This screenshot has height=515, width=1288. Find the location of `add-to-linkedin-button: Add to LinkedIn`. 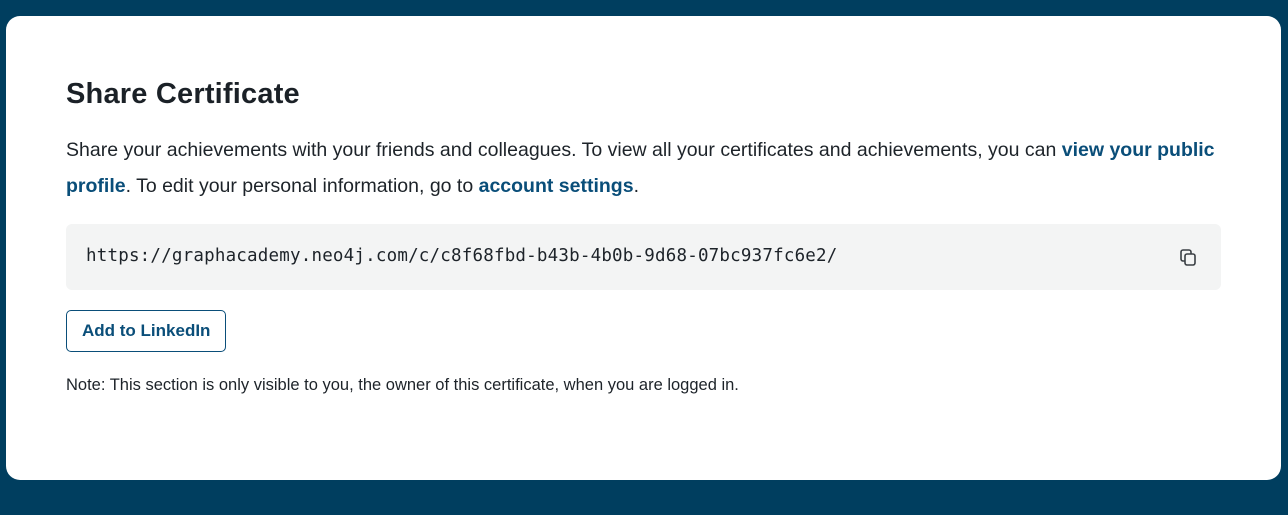

add-to-linkedin-button: Add to LinkedIn is located at coordinates (146, 331).